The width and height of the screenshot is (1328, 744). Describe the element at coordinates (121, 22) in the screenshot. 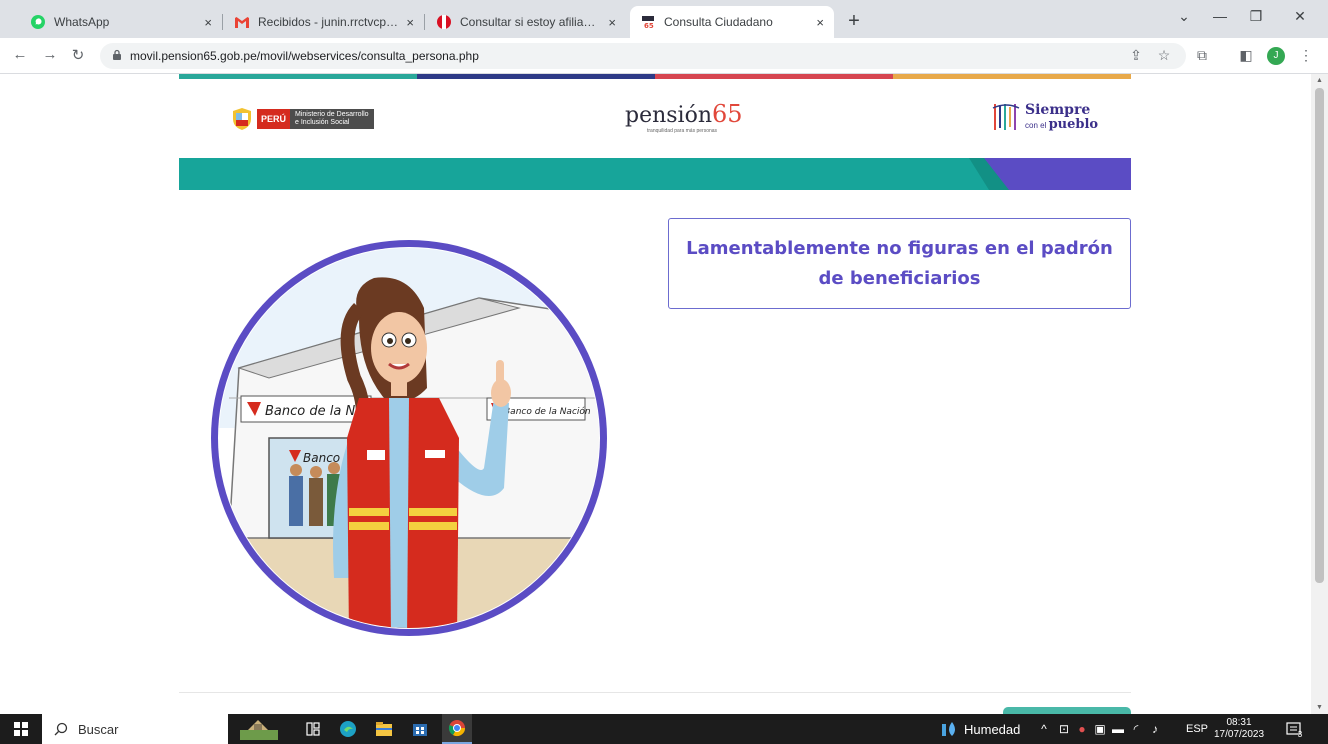

I see `tab-whatsapp: WhatsApp ×` at that location.